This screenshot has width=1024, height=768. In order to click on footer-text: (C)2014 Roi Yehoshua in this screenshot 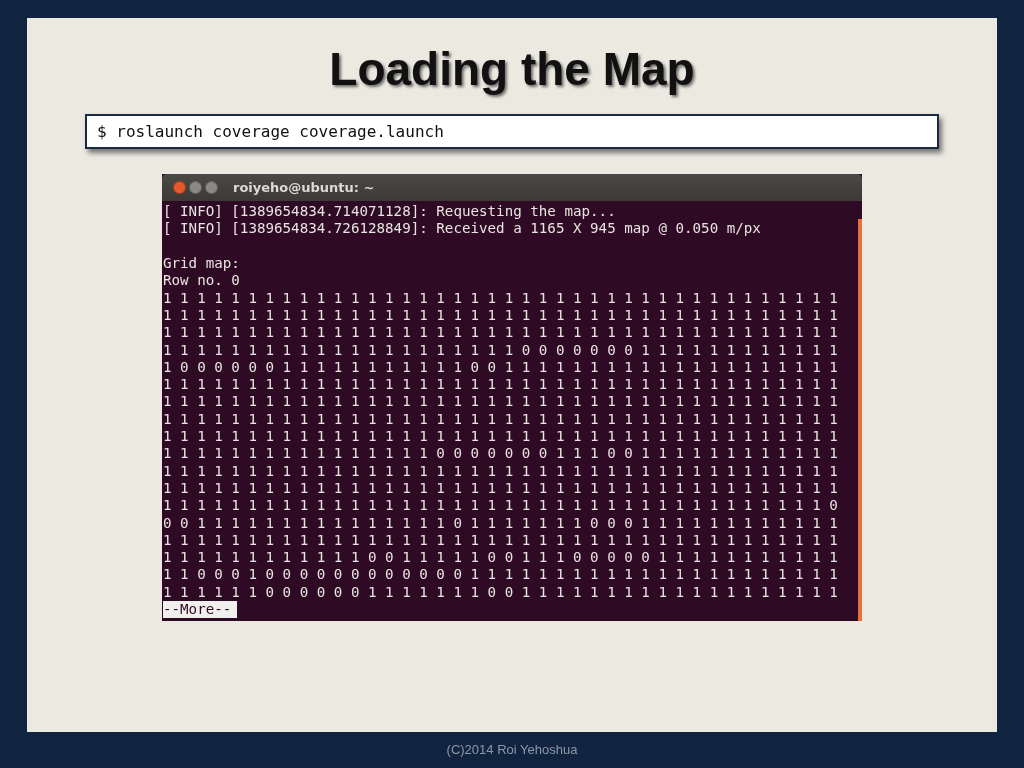, I will do `click(512, 749)`.